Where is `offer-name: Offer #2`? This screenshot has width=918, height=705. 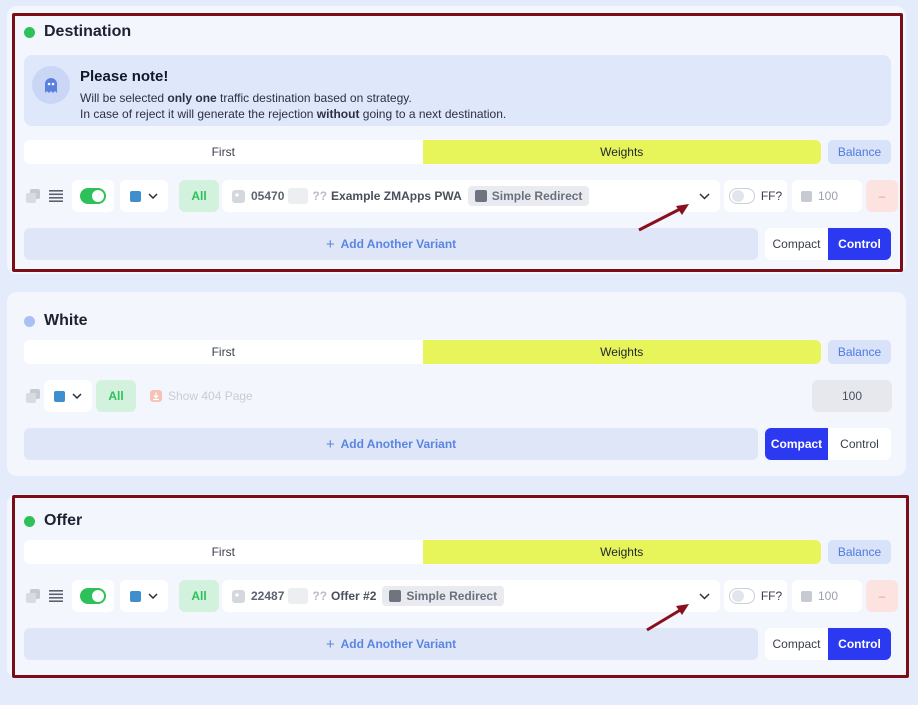 offer-name: Offer #2 is located at coordinates (354, 596).